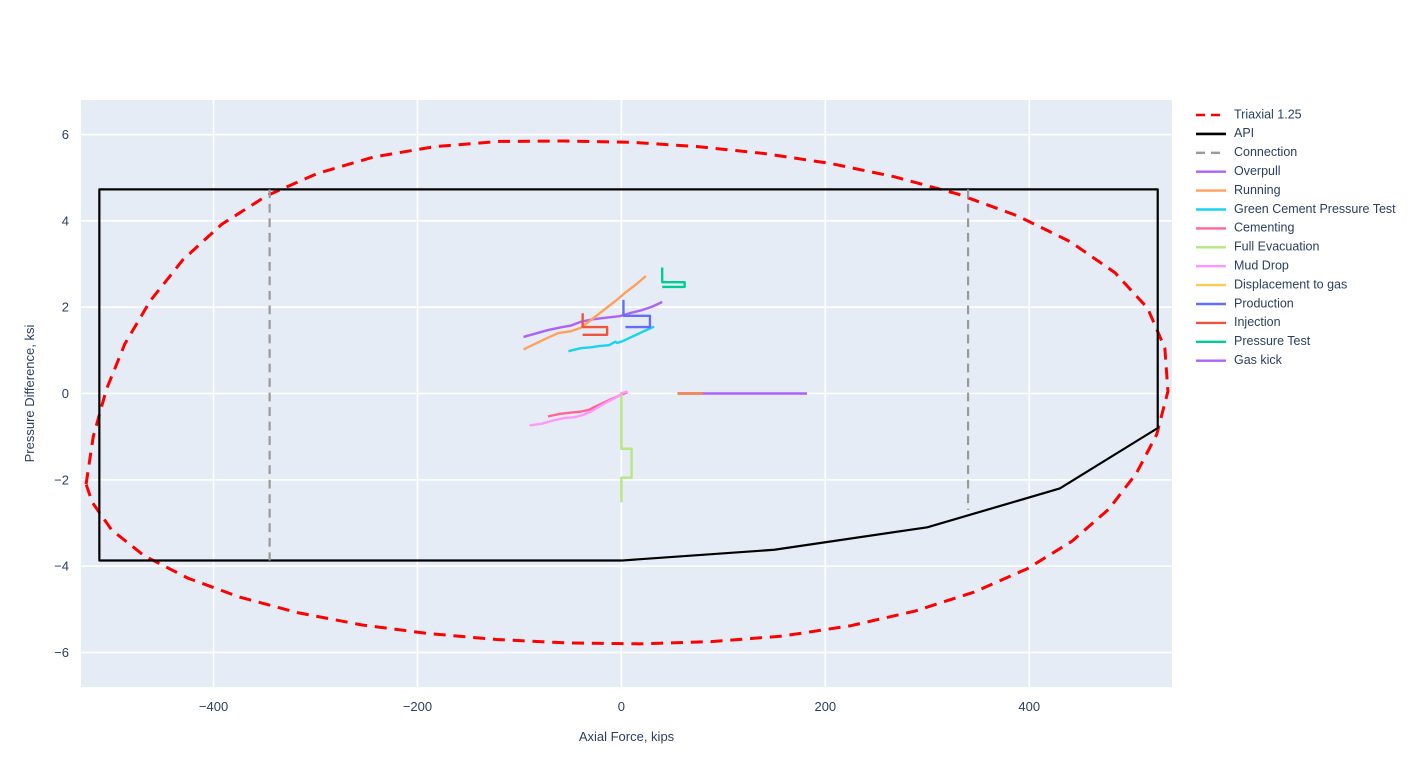 The width and height of the screenshot is (1424, 773). I want to click on legend-item: Displacement to gas, so click(1271, 284).